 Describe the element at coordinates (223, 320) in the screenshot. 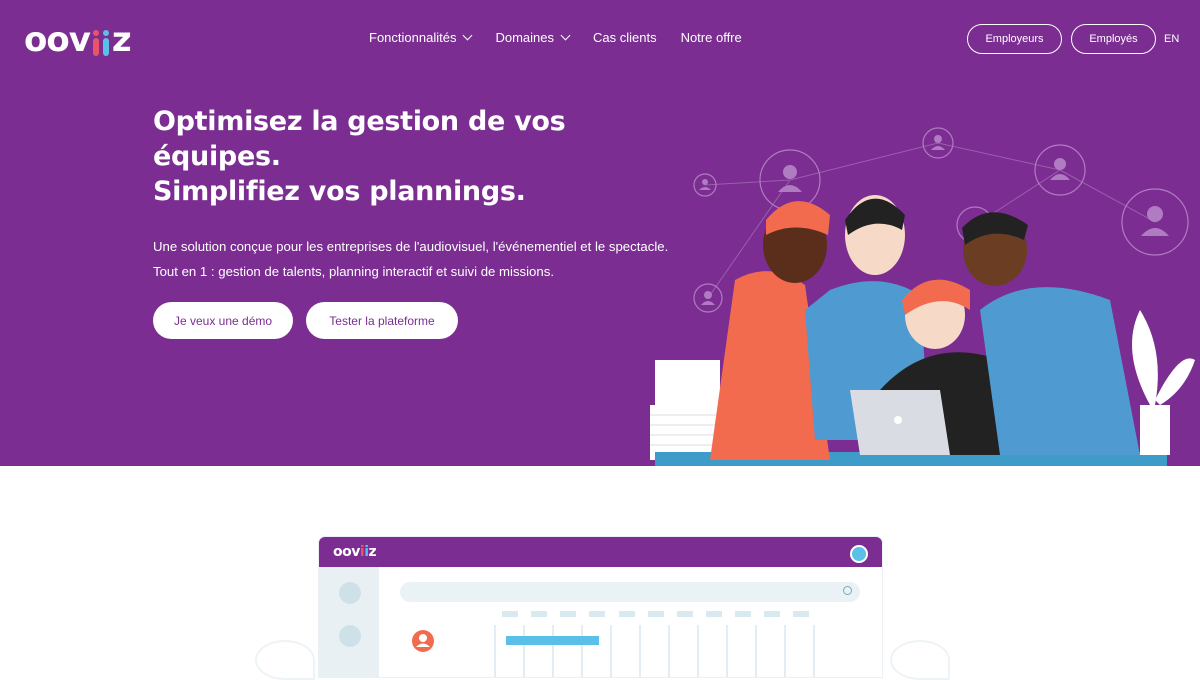

I see `demo-button: Je veux une démo` at that location.